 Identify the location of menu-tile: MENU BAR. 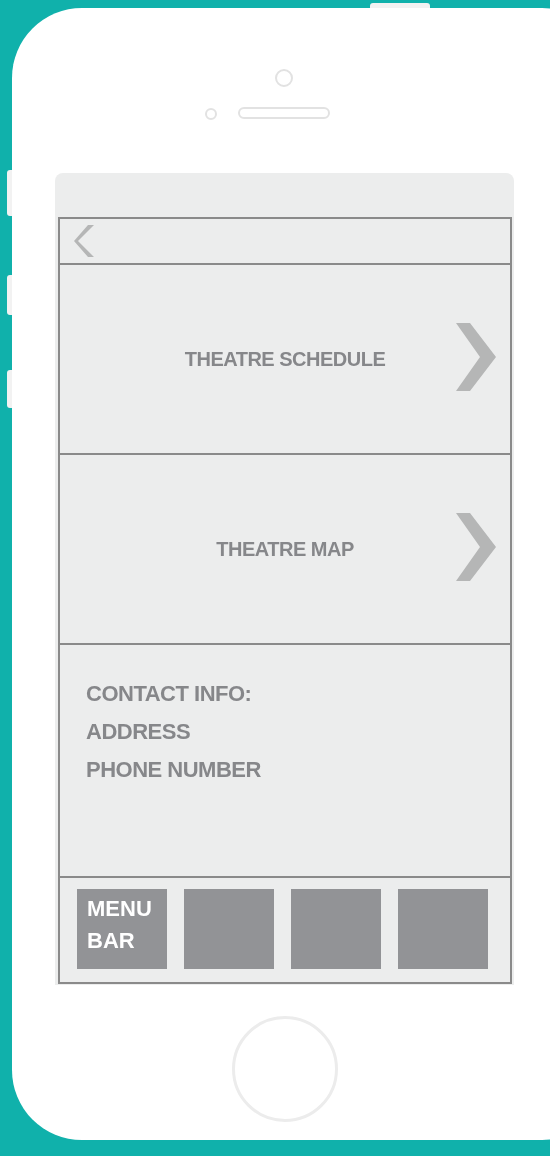
(122, 929).